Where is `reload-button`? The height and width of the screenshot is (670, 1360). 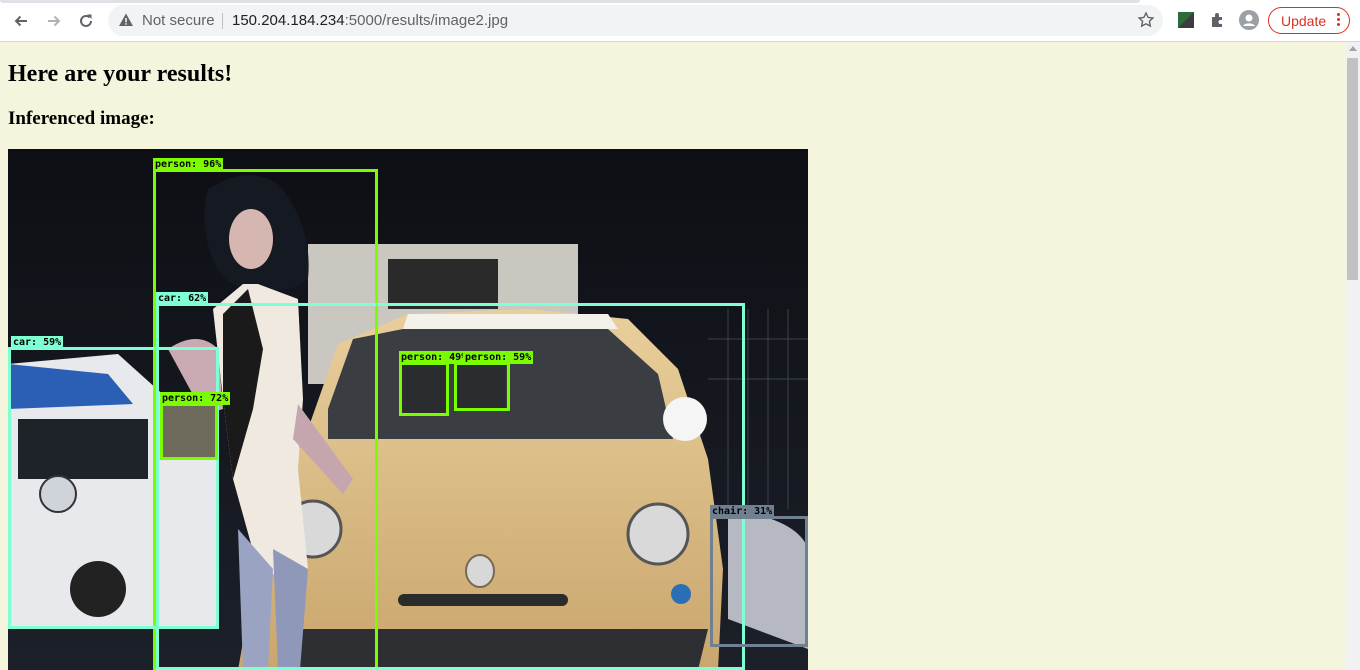 reload-button is located at coordinates (86, 21).